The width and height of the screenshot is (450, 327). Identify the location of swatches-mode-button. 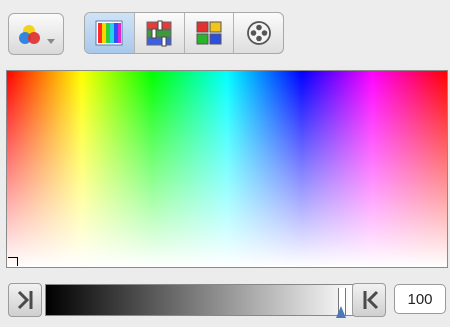
(210, 33).